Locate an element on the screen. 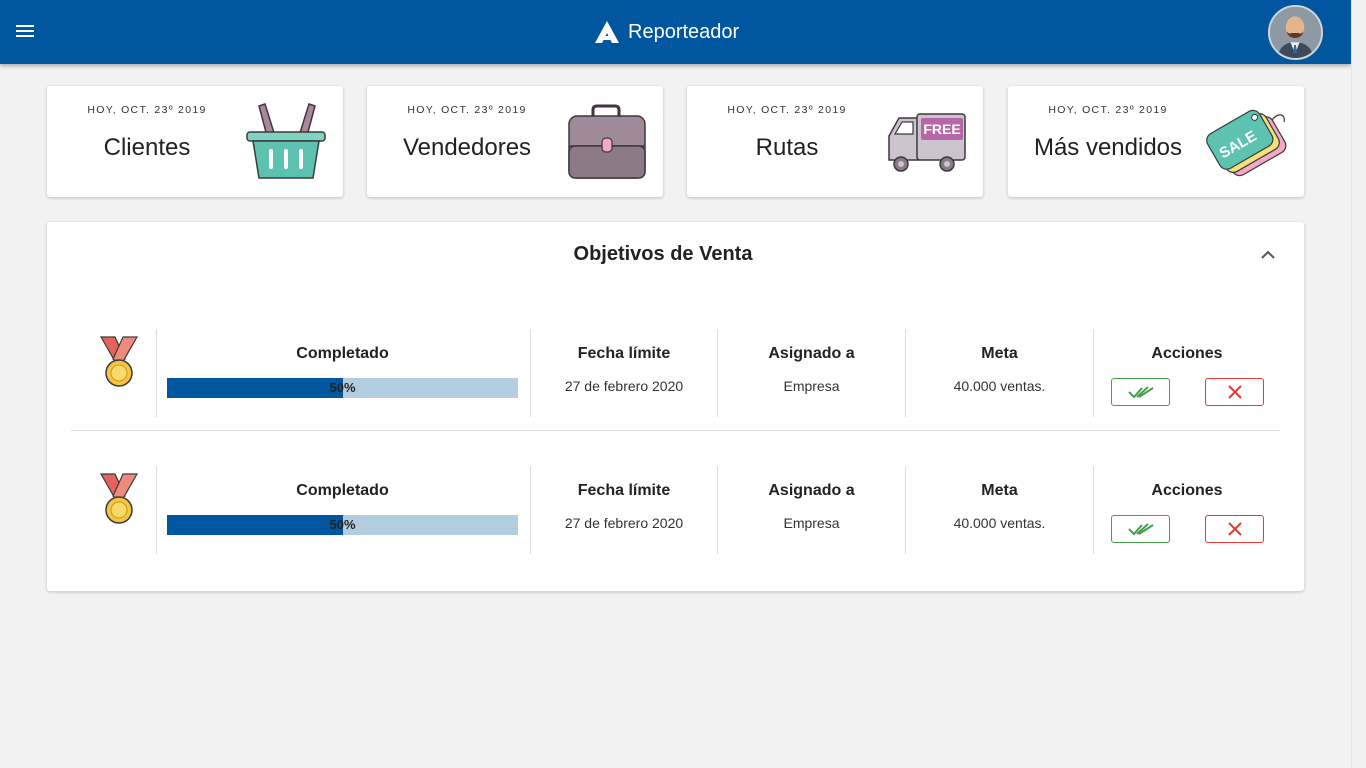 The image size is (1366, 768). sale-tag-icon: SALE is located at coordinates (1246, 143).